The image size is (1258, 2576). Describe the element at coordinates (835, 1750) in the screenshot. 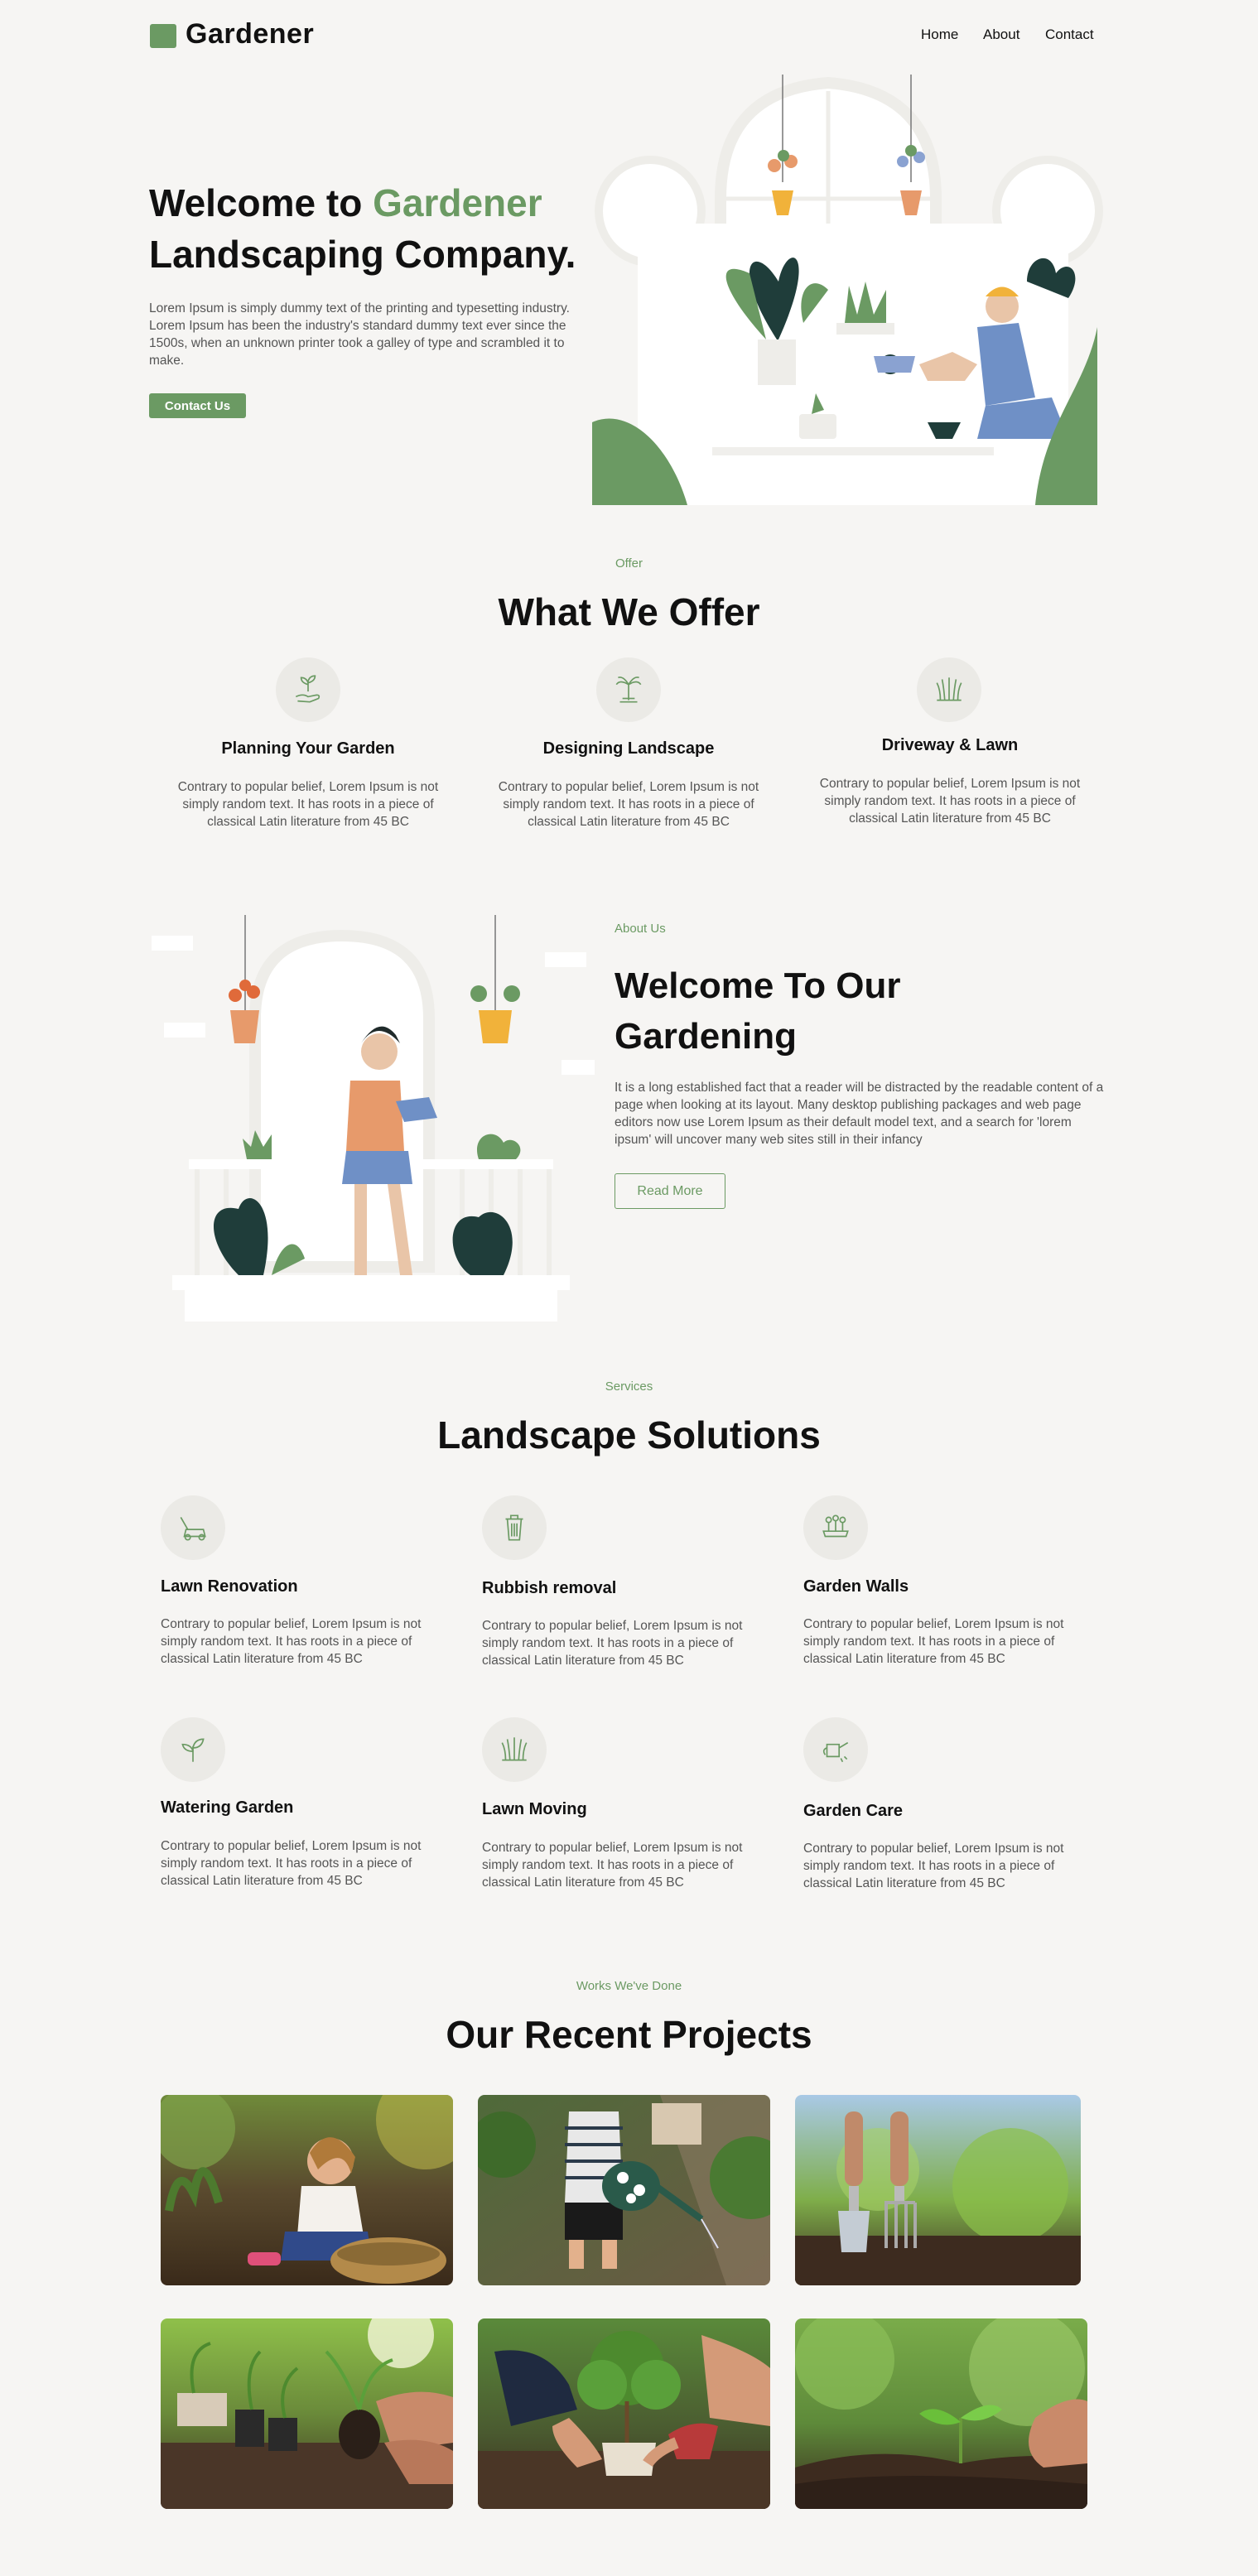

I see `watering-can-icon` at that location.